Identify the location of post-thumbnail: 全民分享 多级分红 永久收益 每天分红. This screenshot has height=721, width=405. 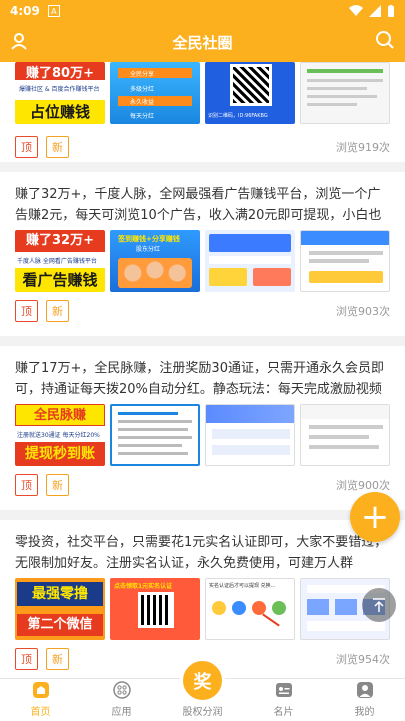
(155, 93).